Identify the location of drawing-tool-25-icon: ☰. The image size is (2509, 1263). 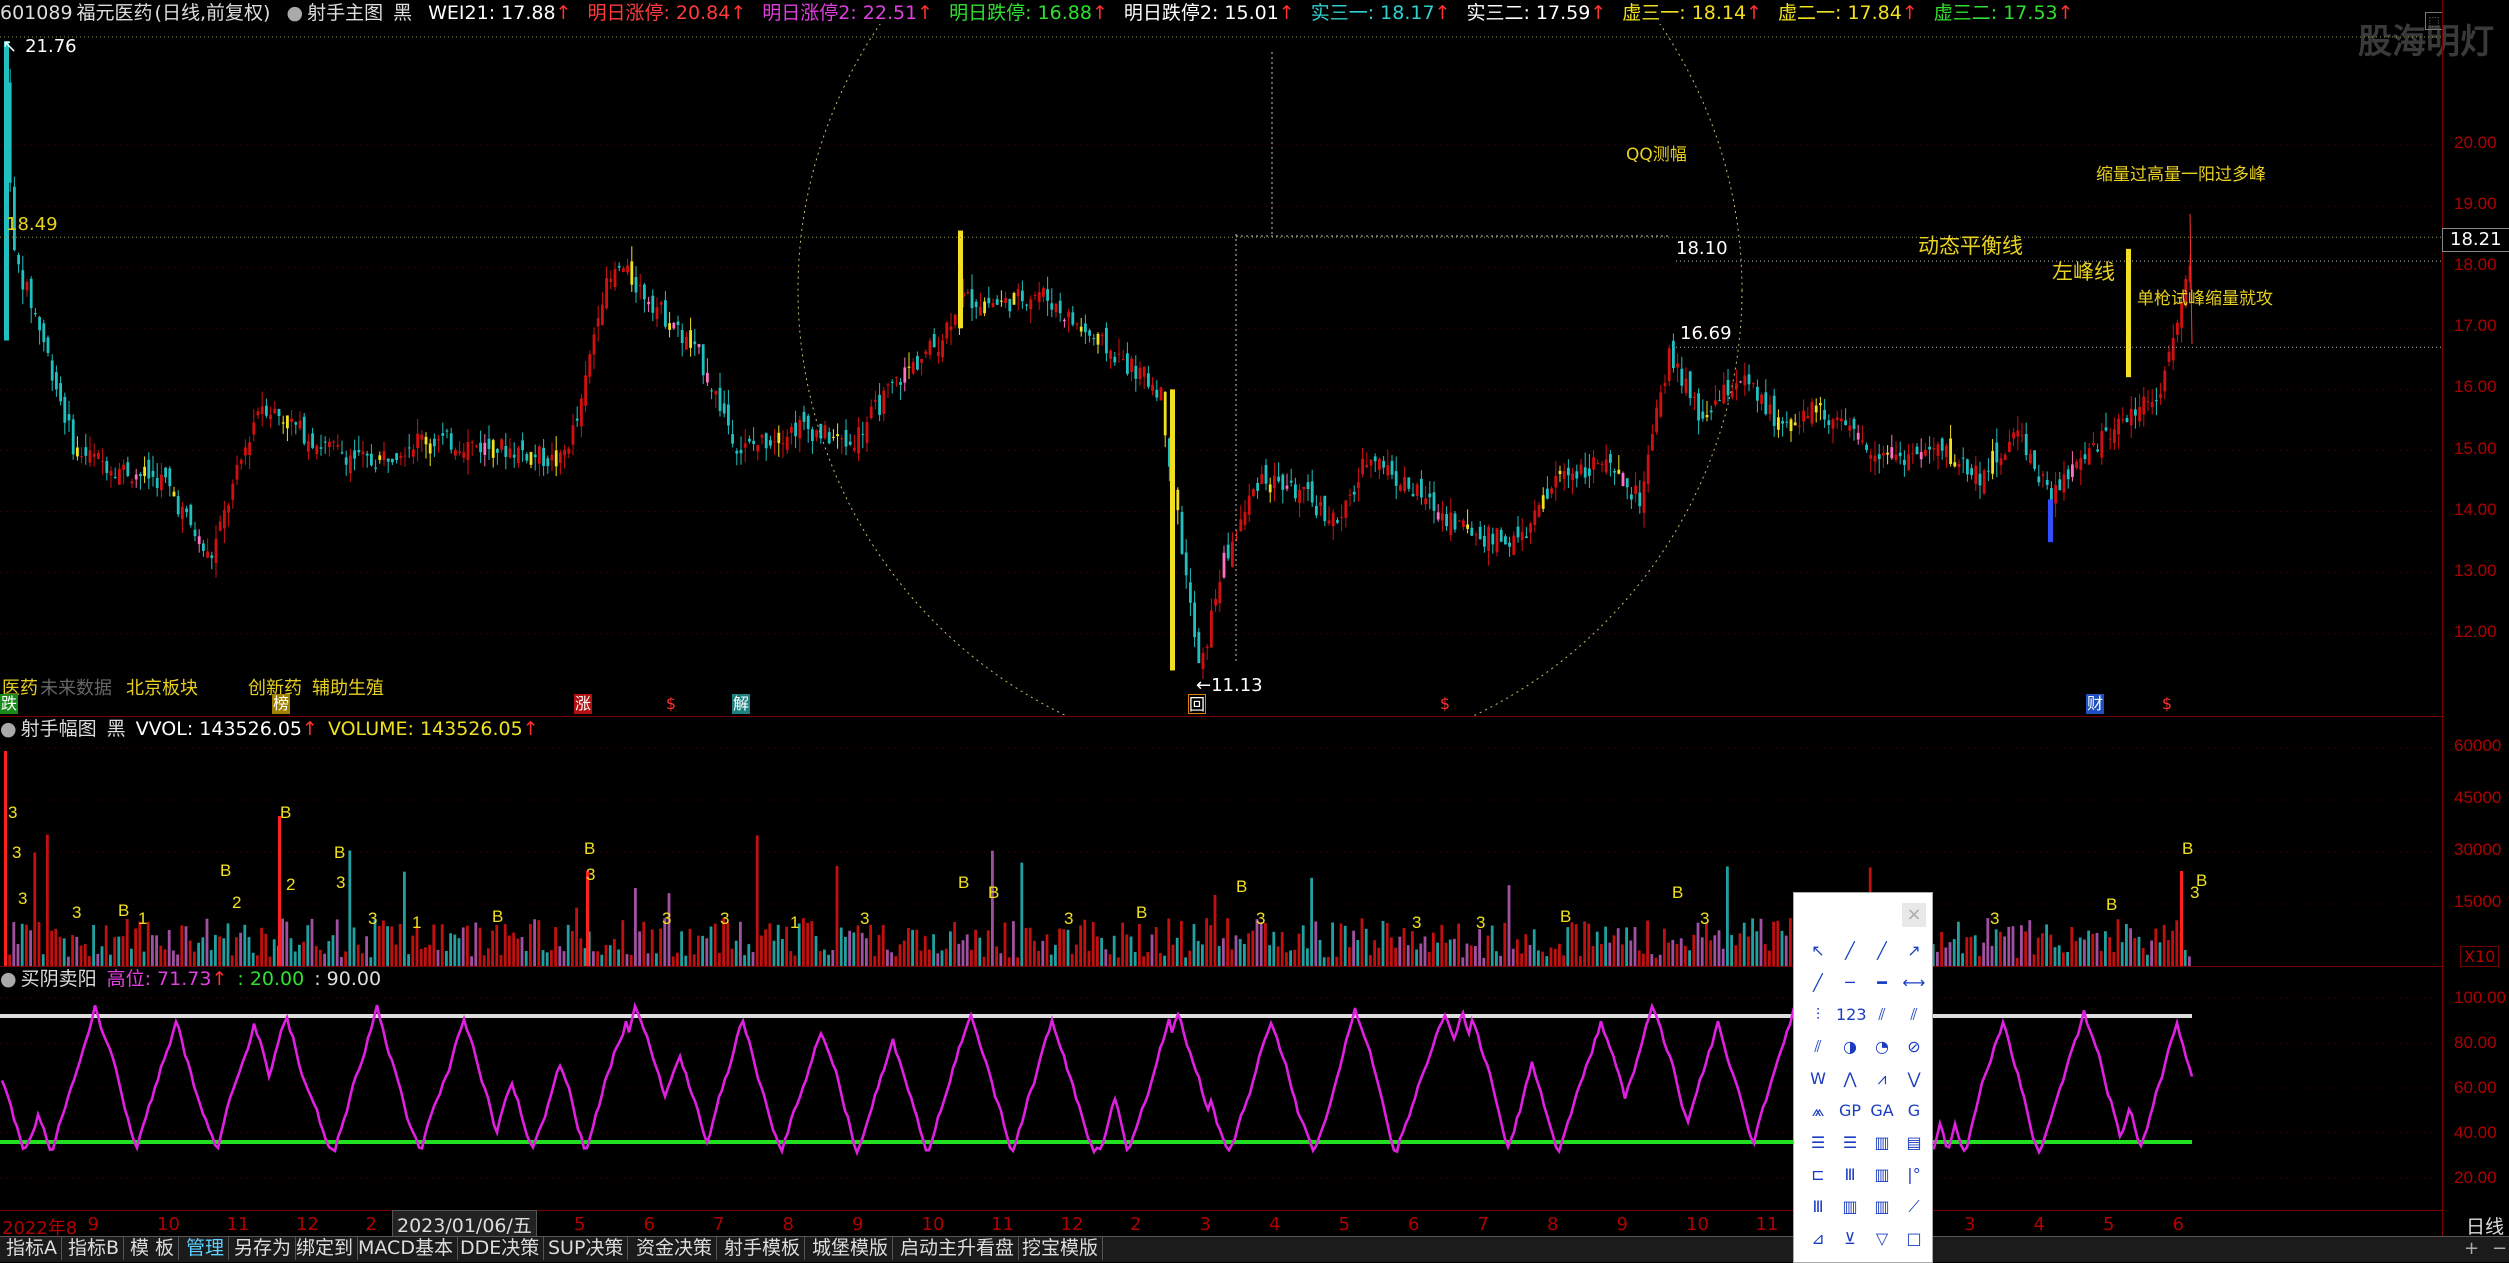
(1850, 1143).